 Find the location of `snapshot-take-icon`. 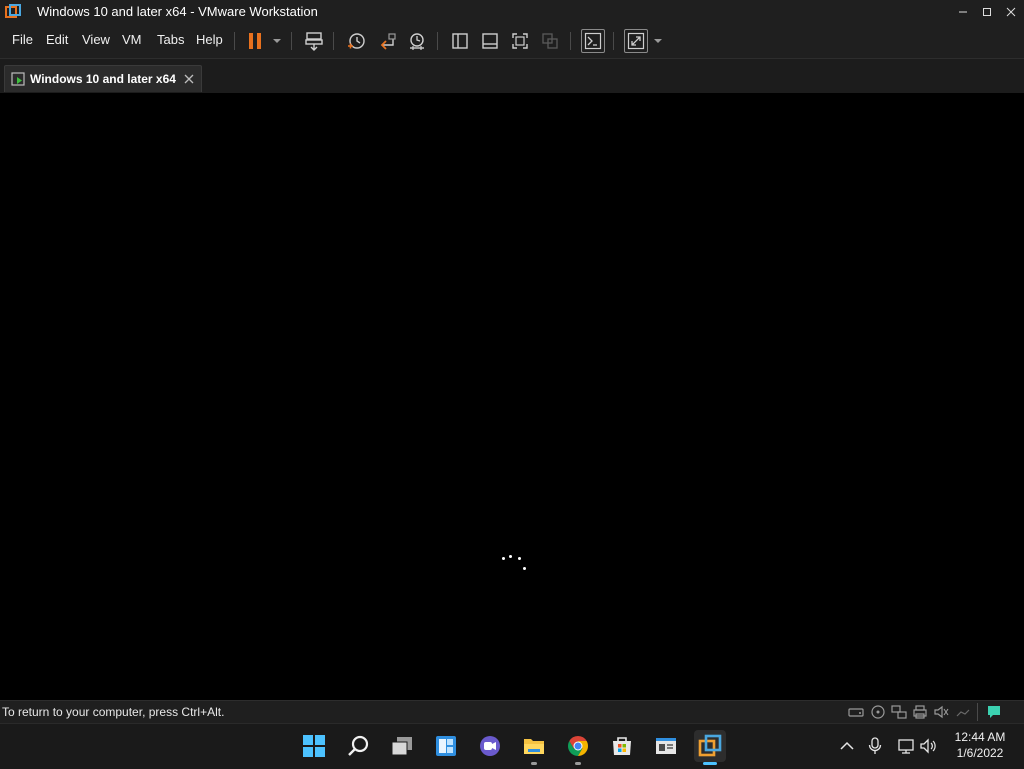

snapshot-take-icon is located at coordinates (356, 41).